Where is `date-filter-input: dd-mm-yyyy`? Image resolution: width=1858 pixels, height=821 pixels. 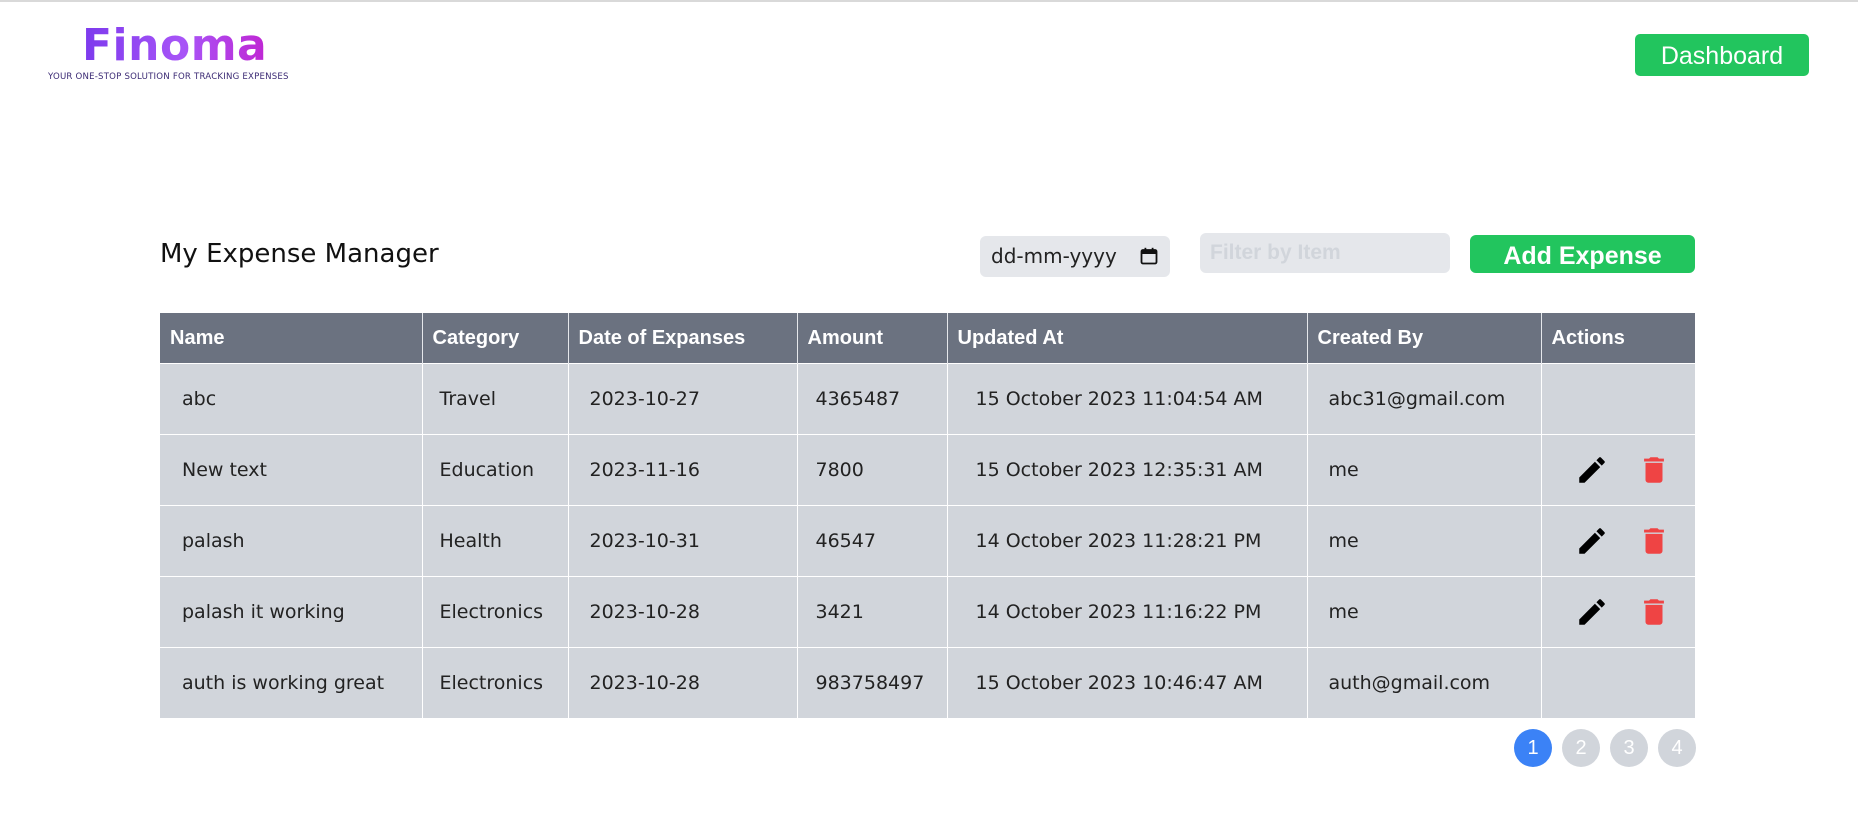
date-filter-input: dd-mm-yyyy is located at coordinates (1075, 256).